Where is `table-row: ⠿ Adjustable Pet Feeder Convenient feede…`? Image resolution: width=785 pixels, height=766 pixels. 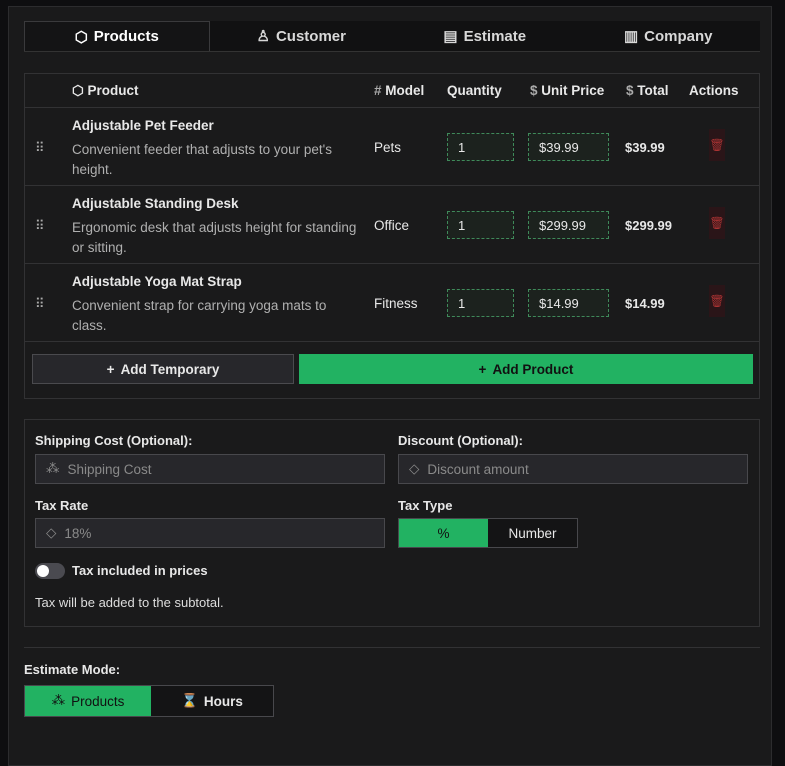
table-row: ⠿ Adjustable Pet Feeder Convenient feede… is located at coordinates (392, 147).